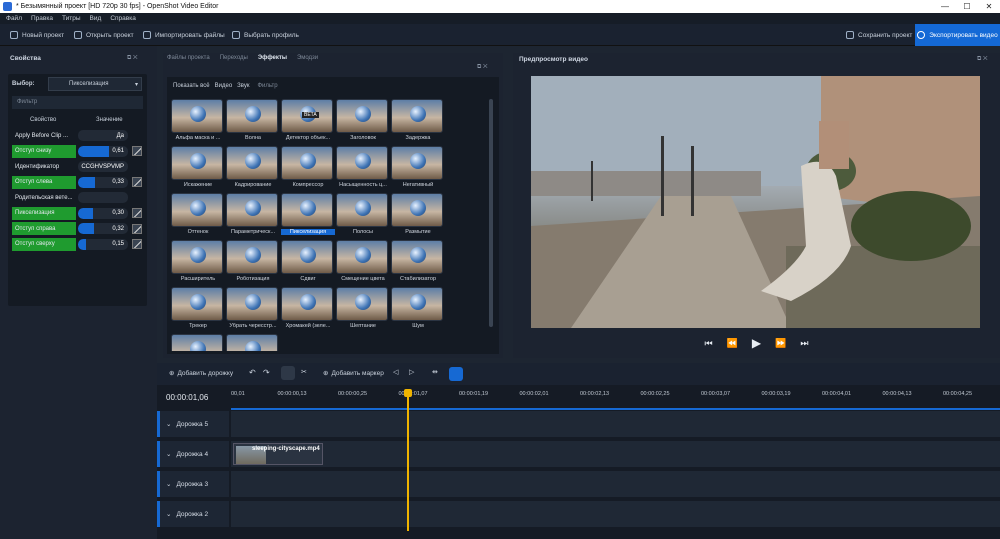 Image resolution: width=1000 pixels, height=539 pixels. I want to click on property-row: Отступ справа 0,32, so click(77, 228).